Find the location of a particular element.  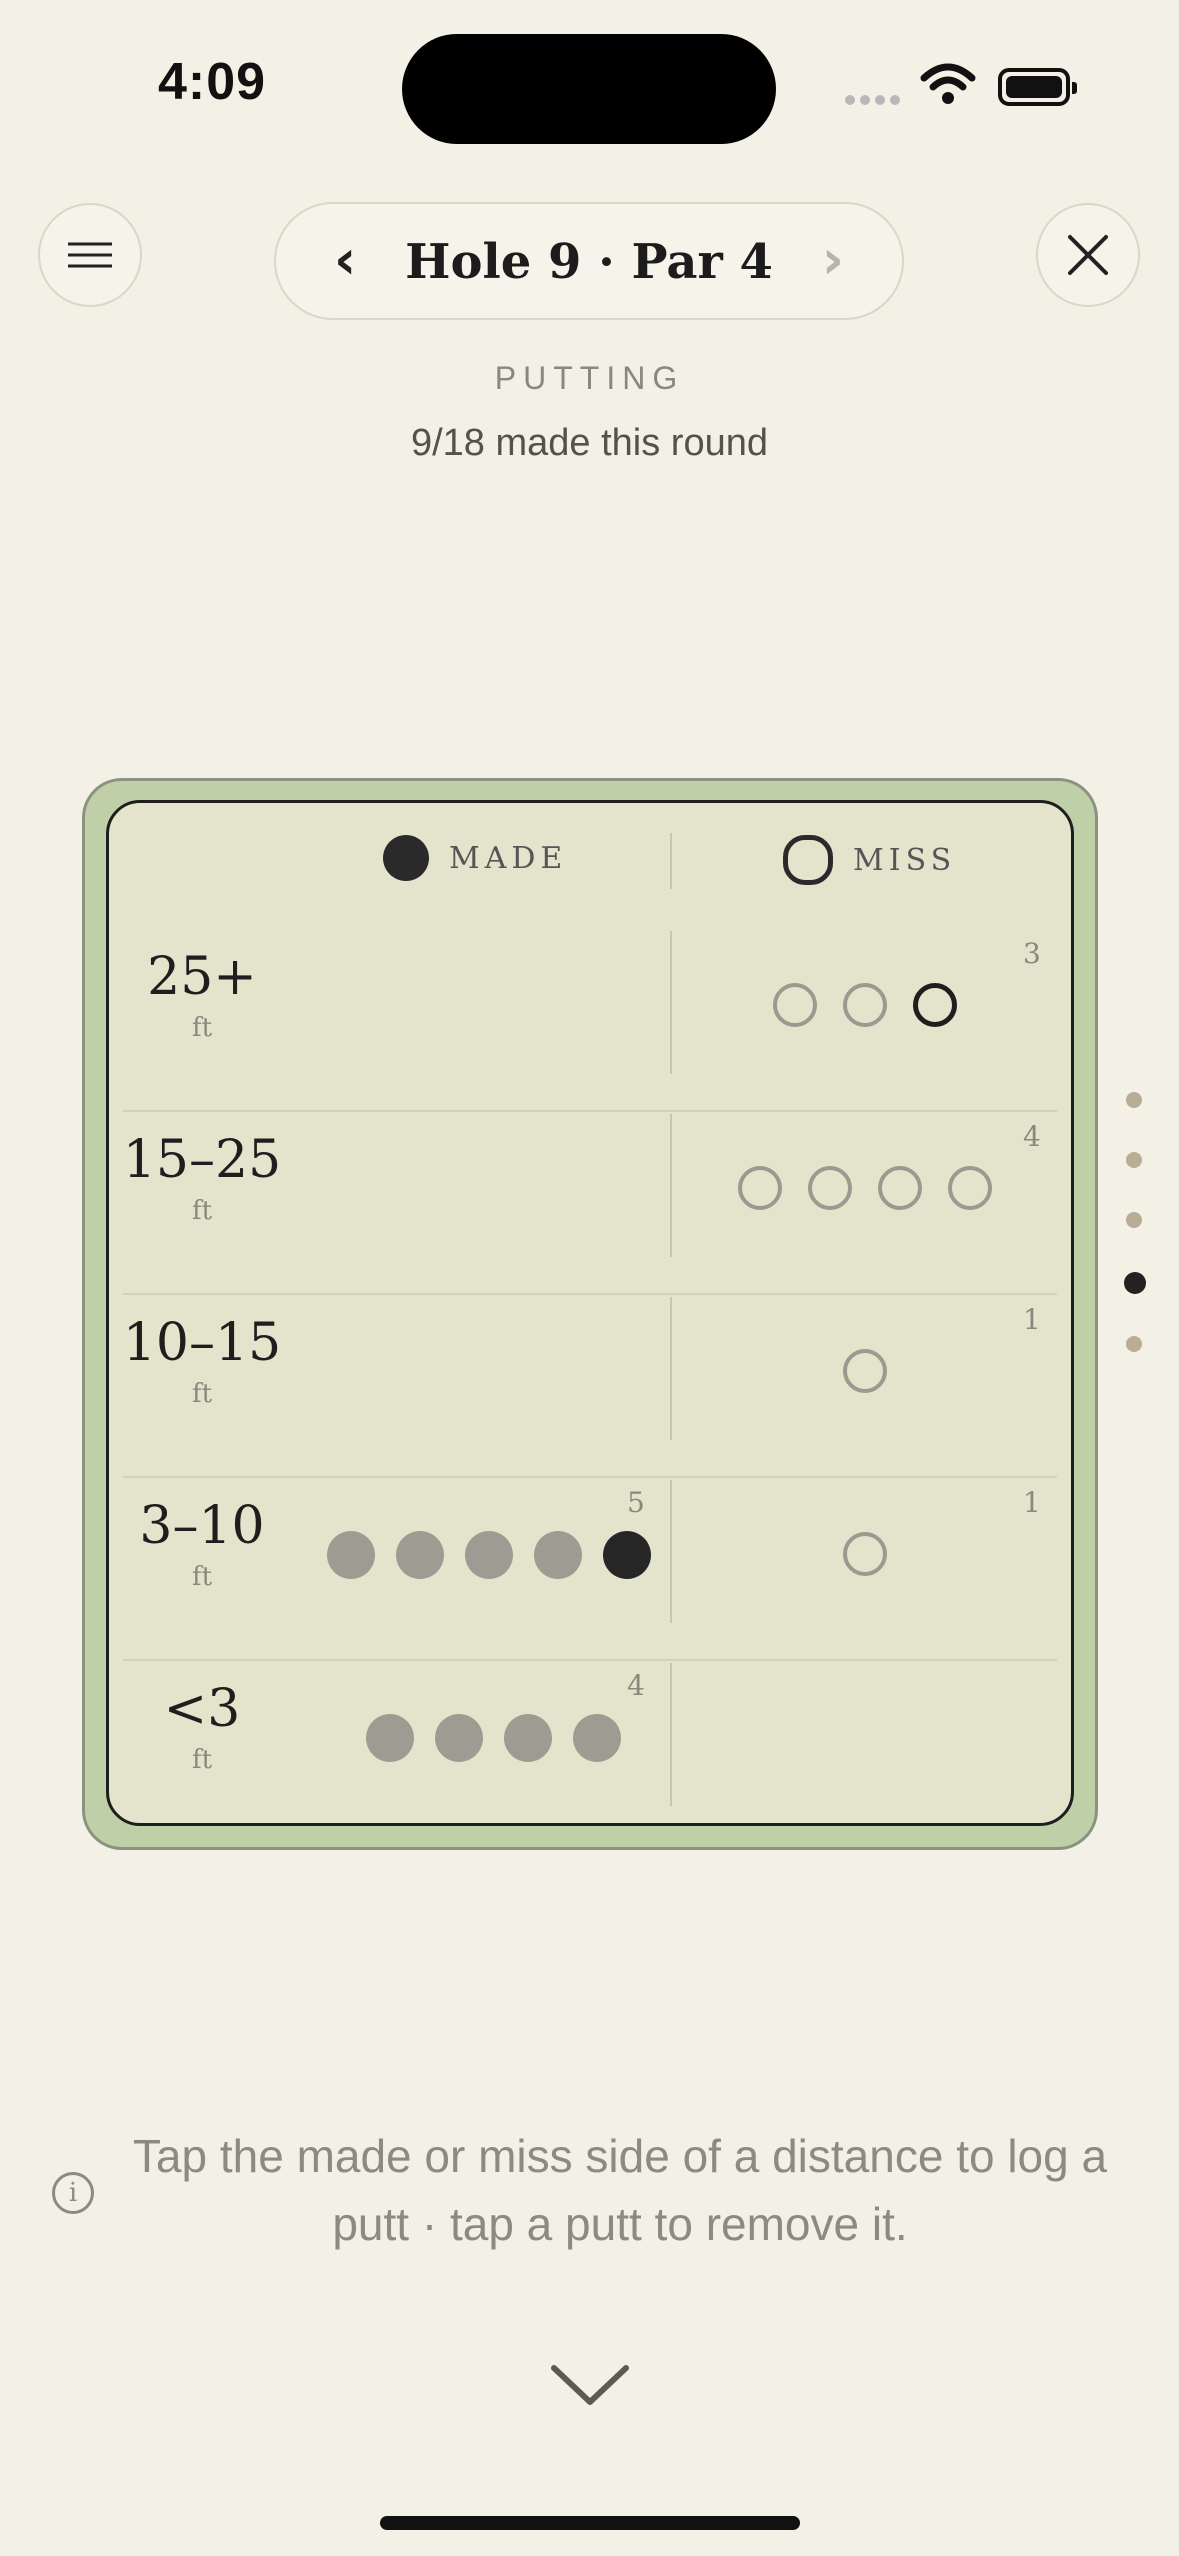

menu-button is located at coordinates (90, 255).